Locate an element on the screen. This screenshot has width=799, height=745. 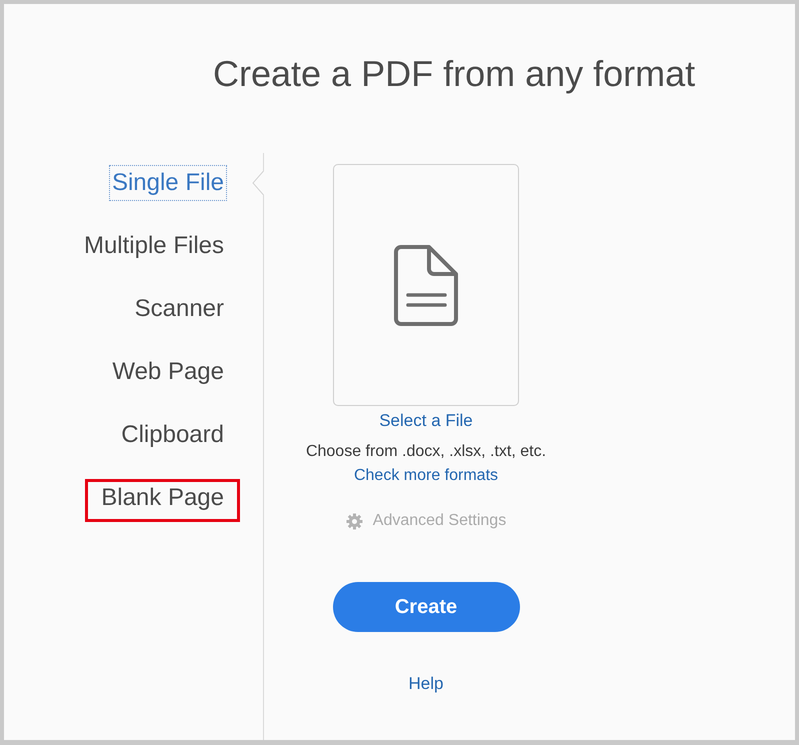
check-formats-link: Check more formats is located at coordinates (426, 476).